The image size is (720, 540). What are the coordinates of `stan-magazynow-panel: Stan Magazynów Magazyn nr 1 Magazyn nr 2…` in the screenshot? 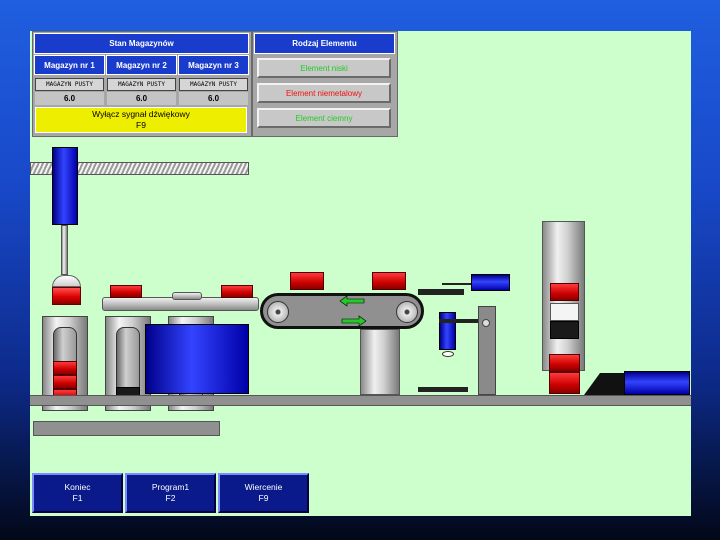 It's located at (142, 84).